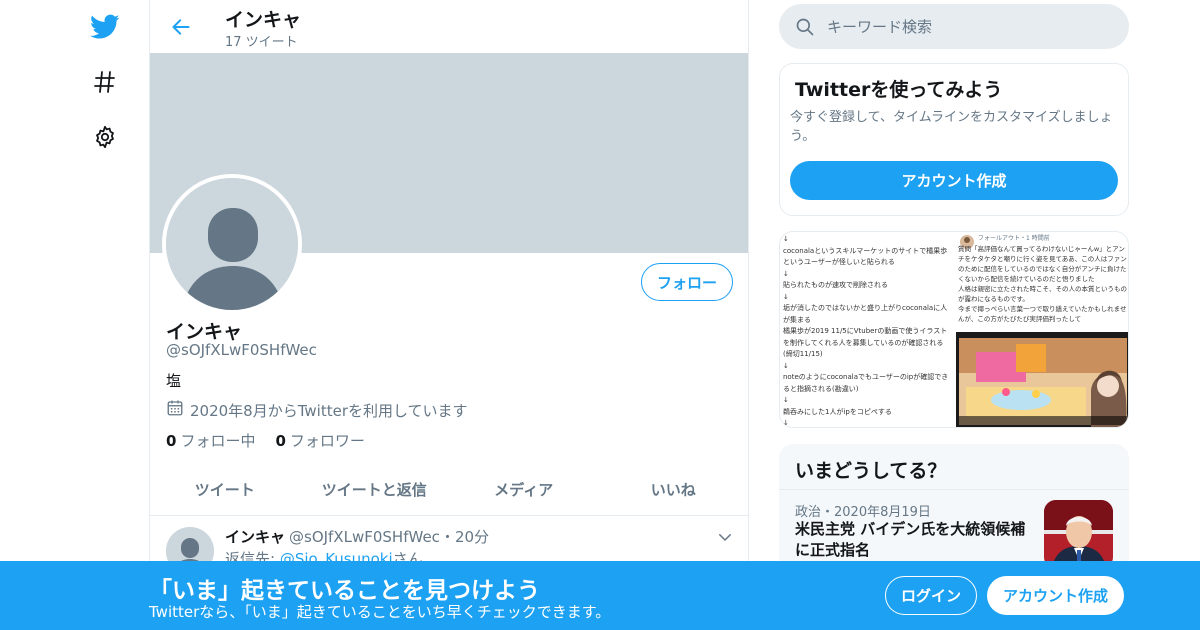 This screenshot has width=1200, height=630. Describe the element at coordinates (931, 595) in the screenshot. I see `login-button: ログイン` at that location.